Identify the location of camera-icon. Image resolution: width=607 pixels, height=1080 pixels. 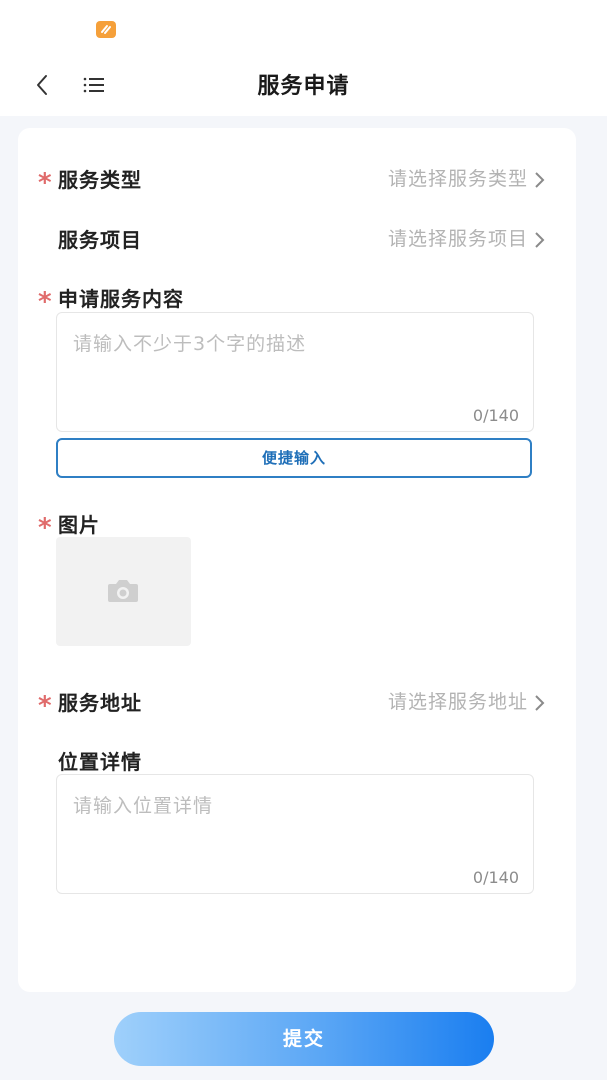
(123, 591).